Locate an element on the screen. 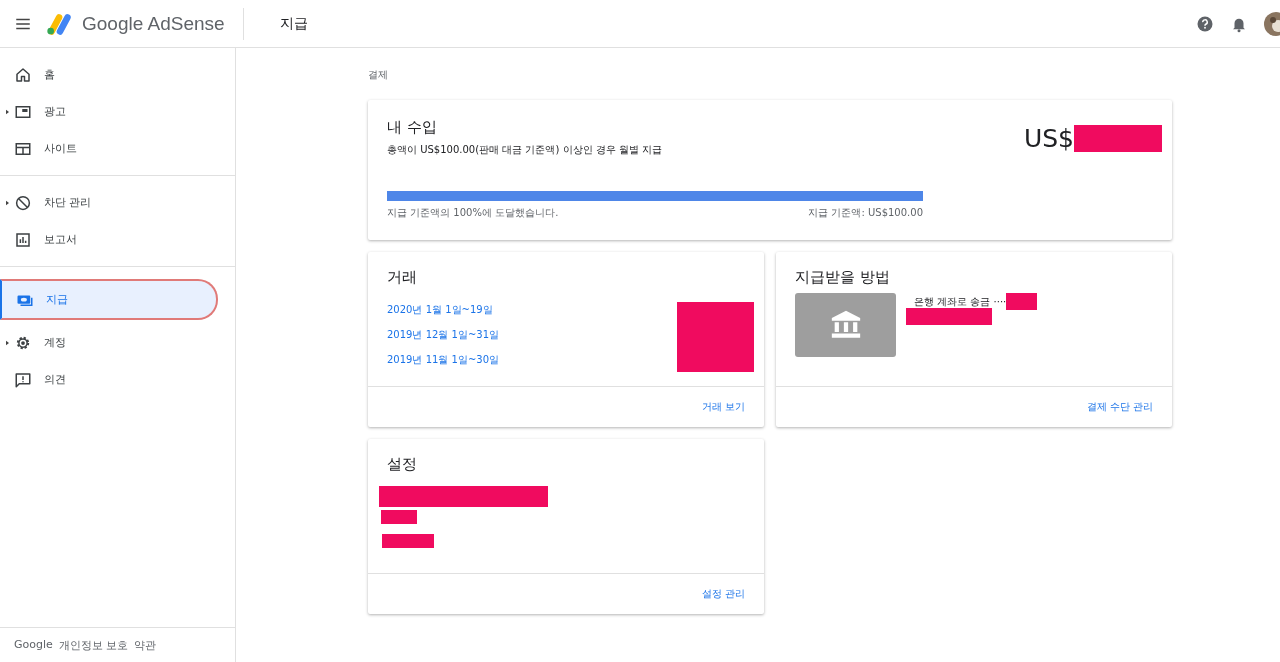 The image size is (1280, 662). product-name: Google AdSense is located at coordinates (153, 23).